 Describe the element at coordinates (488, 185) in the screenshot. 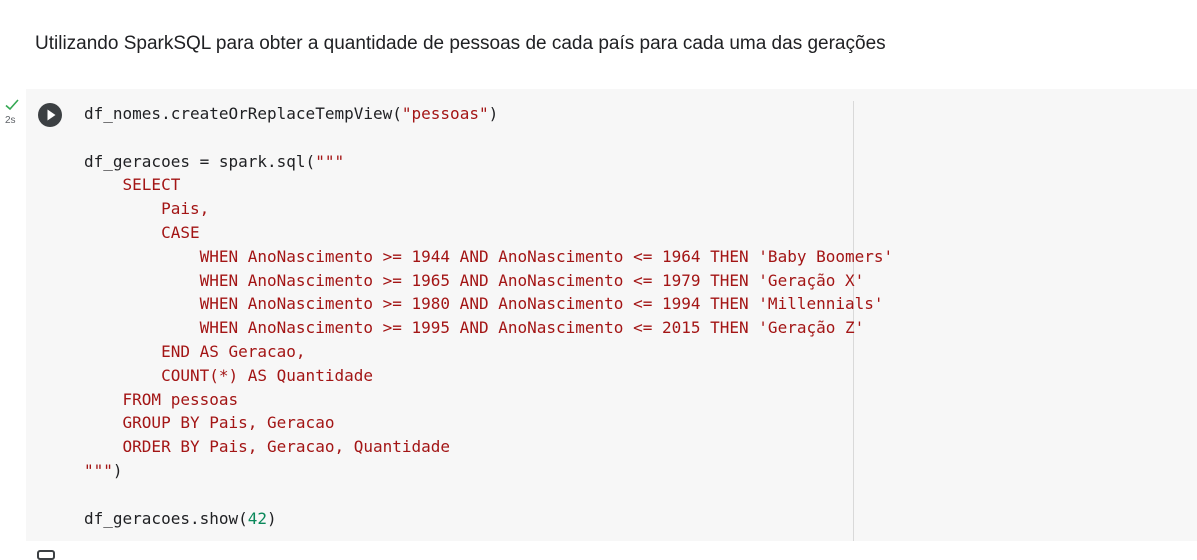

I see `code-line: SELECT` at that location.